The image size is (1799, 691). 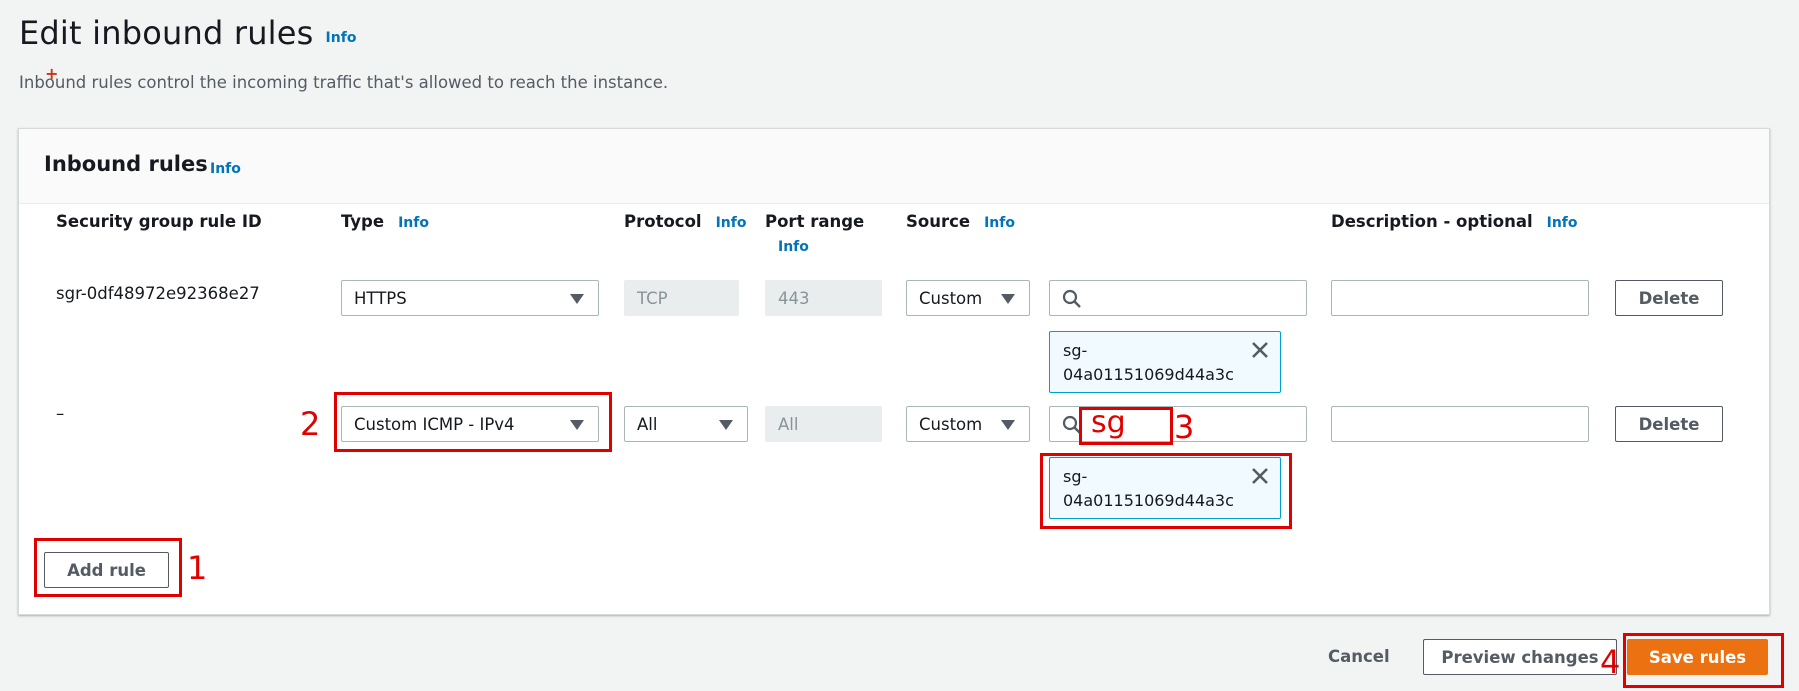 I want to click on annotation-box-token, so click(x=1166, y=491).